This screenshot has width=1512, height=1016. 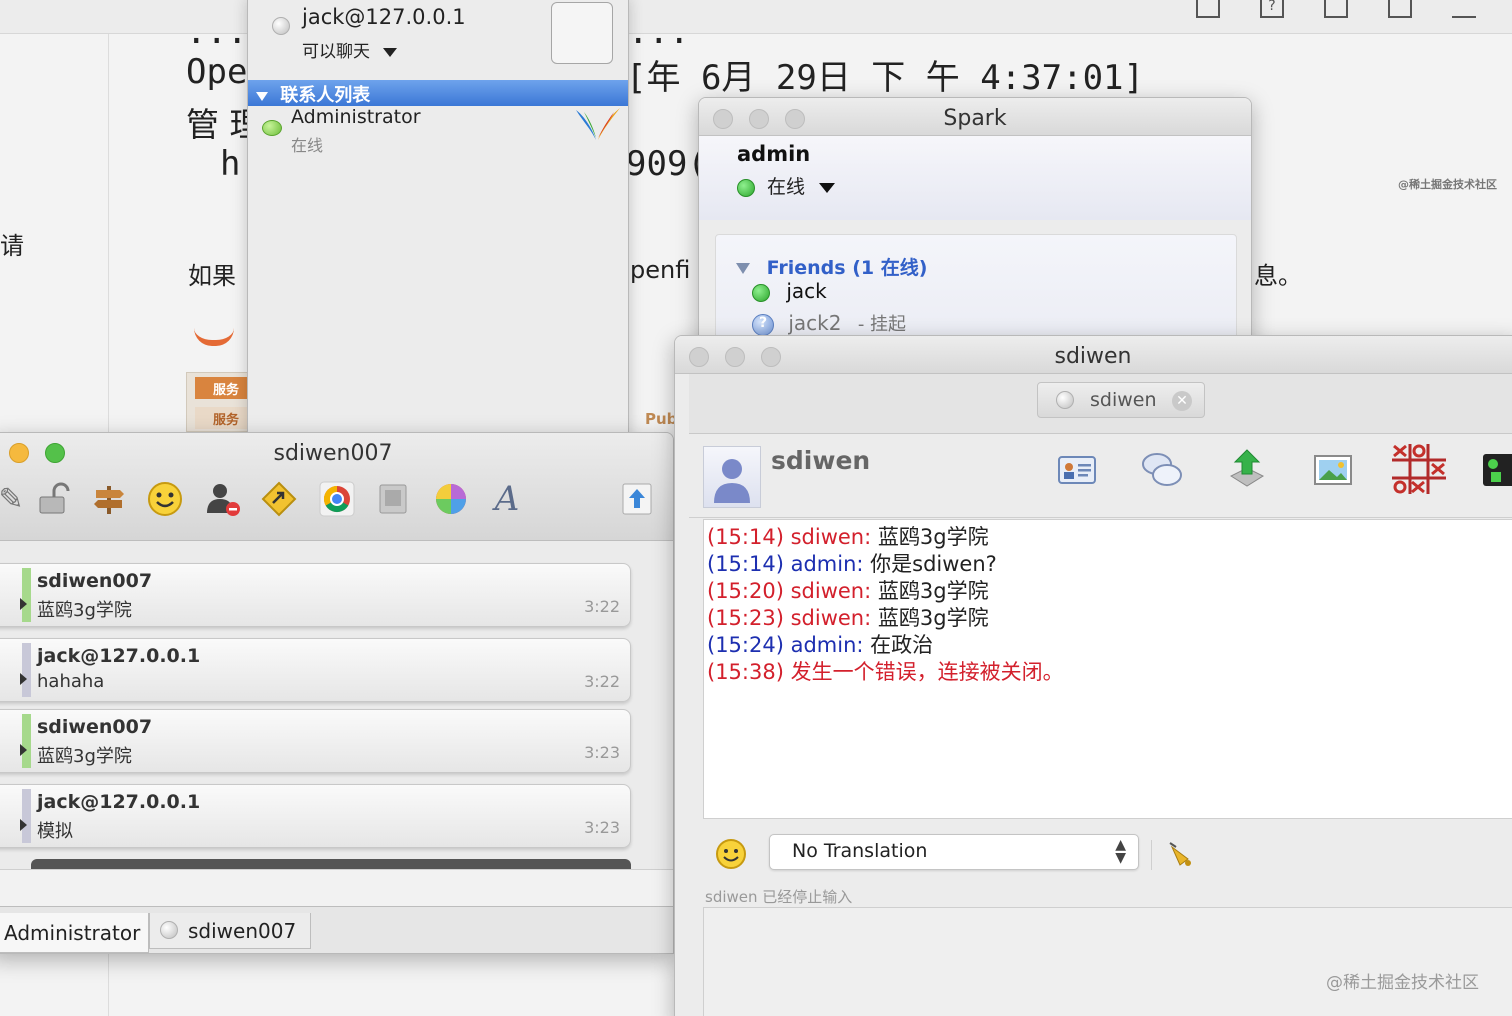 I want to click on chat-time: (15:24), so click(x=745, y=645).